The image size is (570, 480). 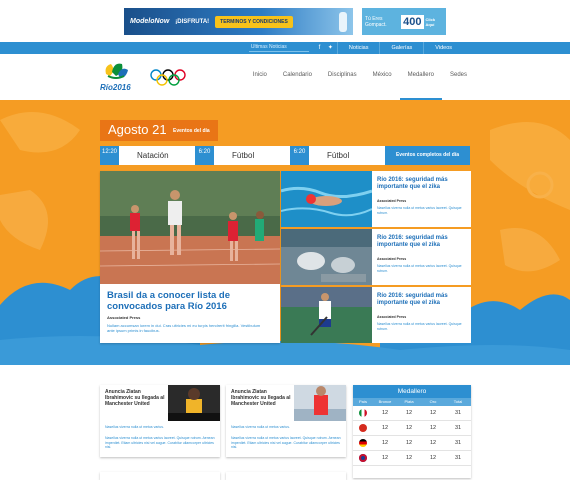 What do you see at coordinates (420, 86) in the screenshot?
I see `nav-medallero: Medallero` at bounding box center [420, 86].